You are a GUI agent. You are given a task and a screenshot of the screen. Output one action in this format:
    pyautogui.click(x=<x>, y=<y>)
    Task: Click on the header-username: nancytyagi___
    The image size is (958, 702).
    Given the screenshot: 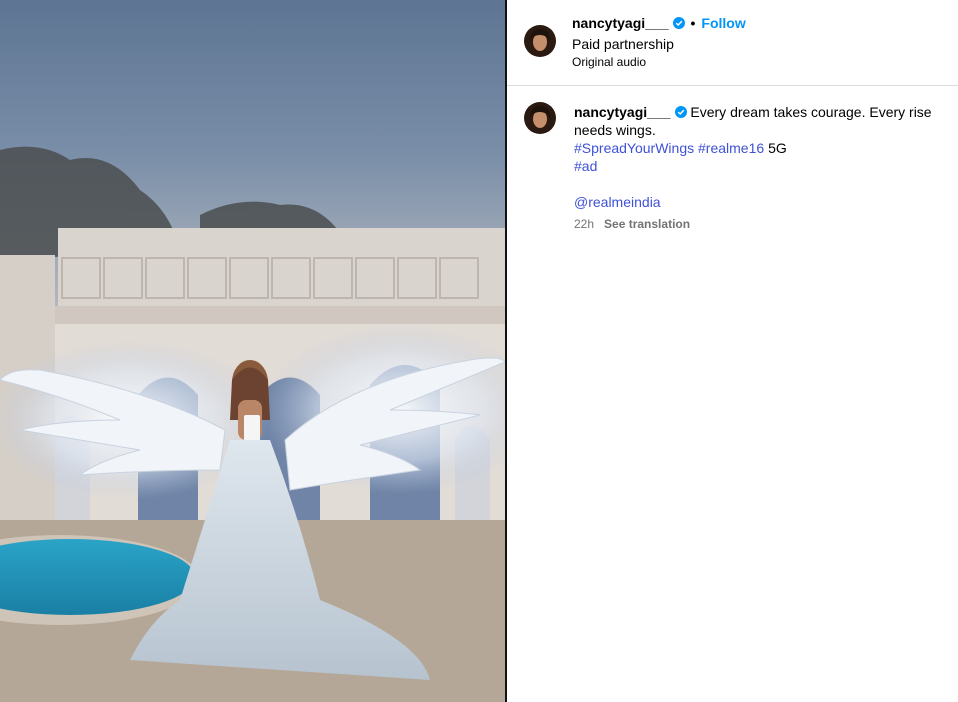 What is the action you would take?
    pyautogui.click(x=620, y=23)
    